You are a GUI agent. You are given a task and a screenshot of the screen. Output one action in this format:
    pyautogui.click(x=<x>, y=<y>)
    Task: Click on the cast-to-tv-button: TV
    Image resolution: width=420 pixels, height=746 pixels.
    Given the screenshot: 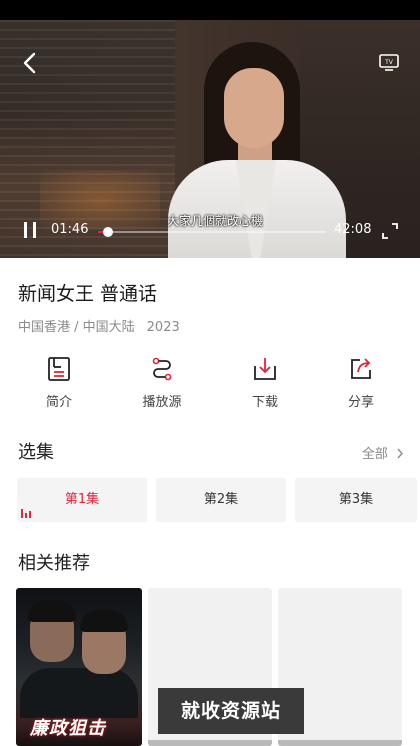 What is the action you would take?
    pyautogui.click(x=389, y=62)
    